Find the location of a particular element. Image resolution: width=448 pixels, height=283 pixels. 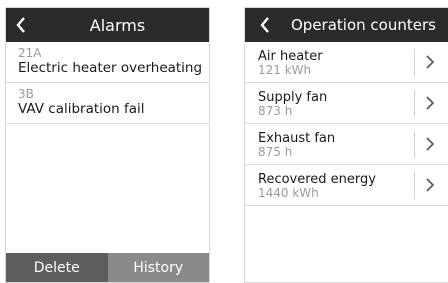

counters-header: Operation counters is located at coordinates (346, 25).